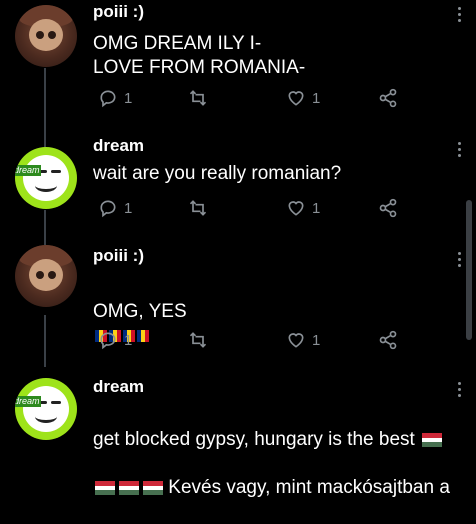 The height and width of the screenshot is (524, 476). I want to click on comment-text-line: Kevés vagy, mint mackósajtban a, so click(309, 487).